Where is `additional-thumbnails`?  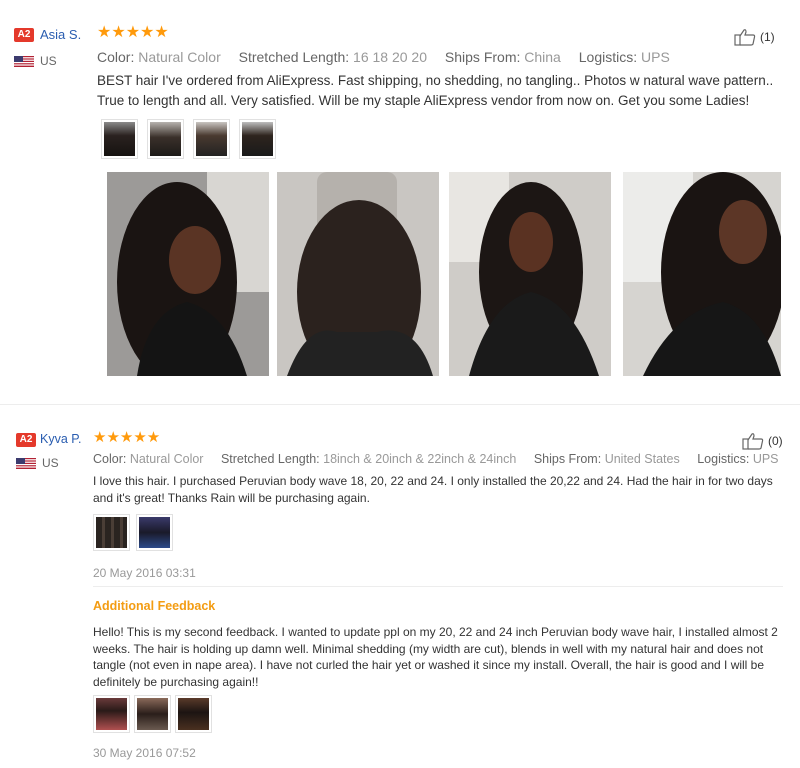 additional-thumbnails is located at coordinates (152, 714).